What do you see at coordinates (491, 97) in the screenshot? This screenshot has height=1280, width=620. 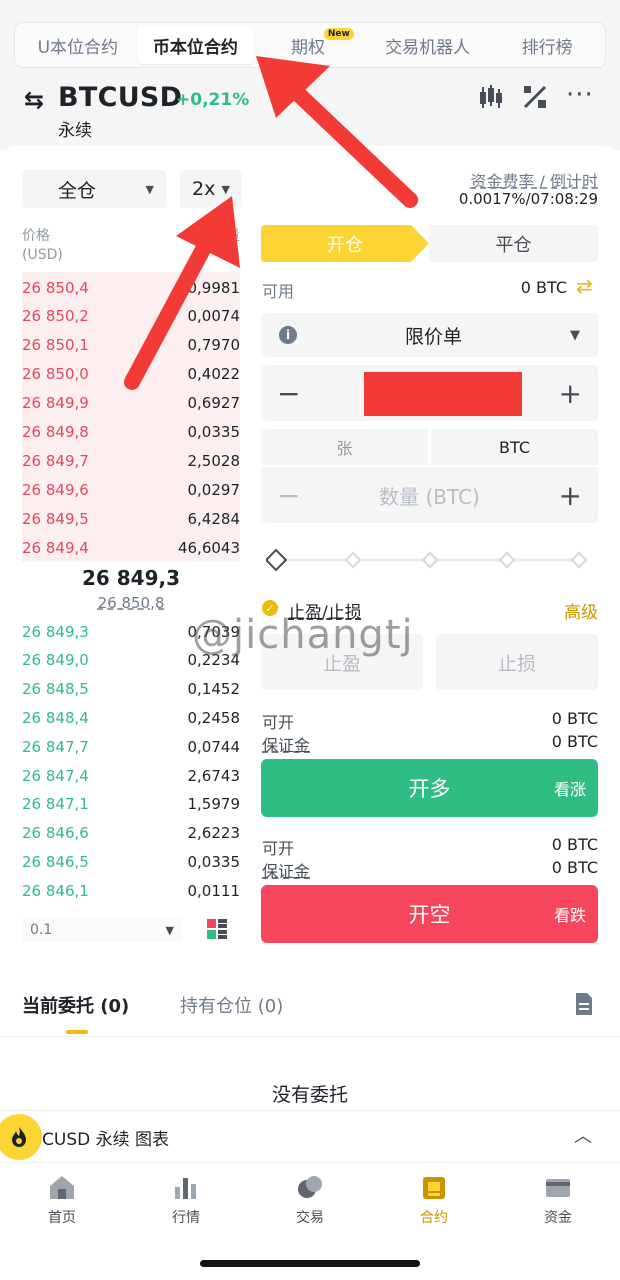 I see `candlestick-icon` at bounding box center [491, 97].